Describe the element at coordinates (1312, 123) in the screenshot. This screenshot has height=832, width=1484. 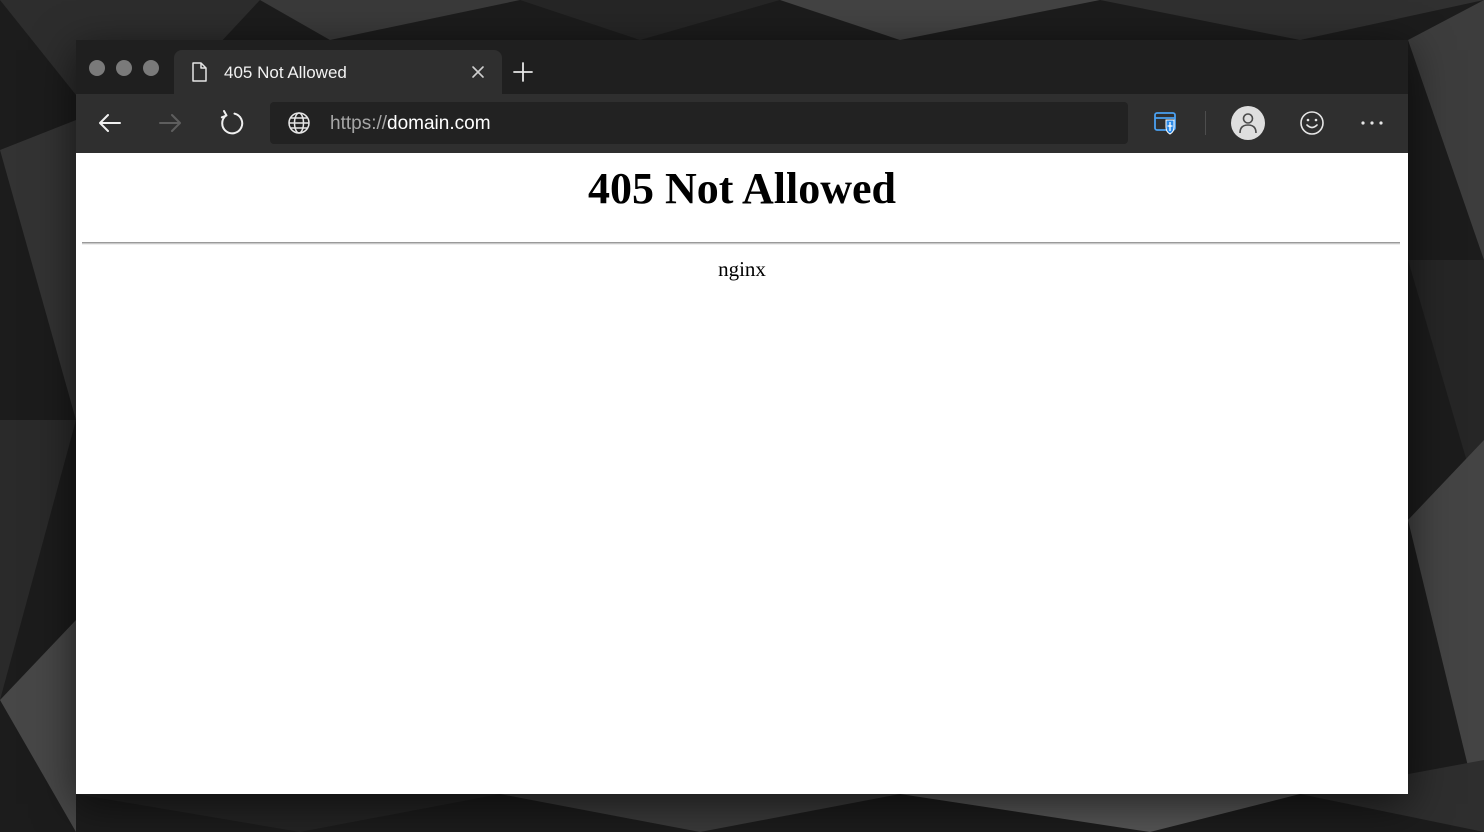
I see `smiley-icon` at that location.